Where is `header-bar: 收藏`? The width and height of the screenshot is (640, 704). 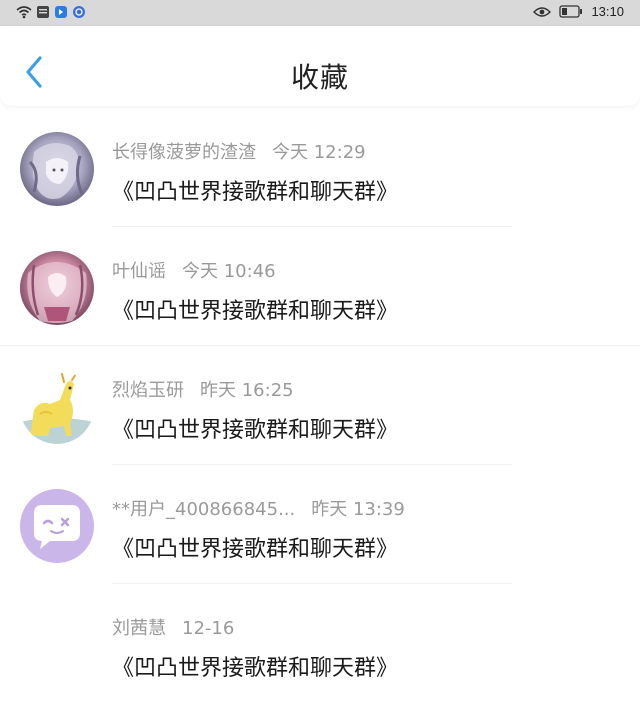
header-bar: 收藏 is located at coordinates (320, 66).